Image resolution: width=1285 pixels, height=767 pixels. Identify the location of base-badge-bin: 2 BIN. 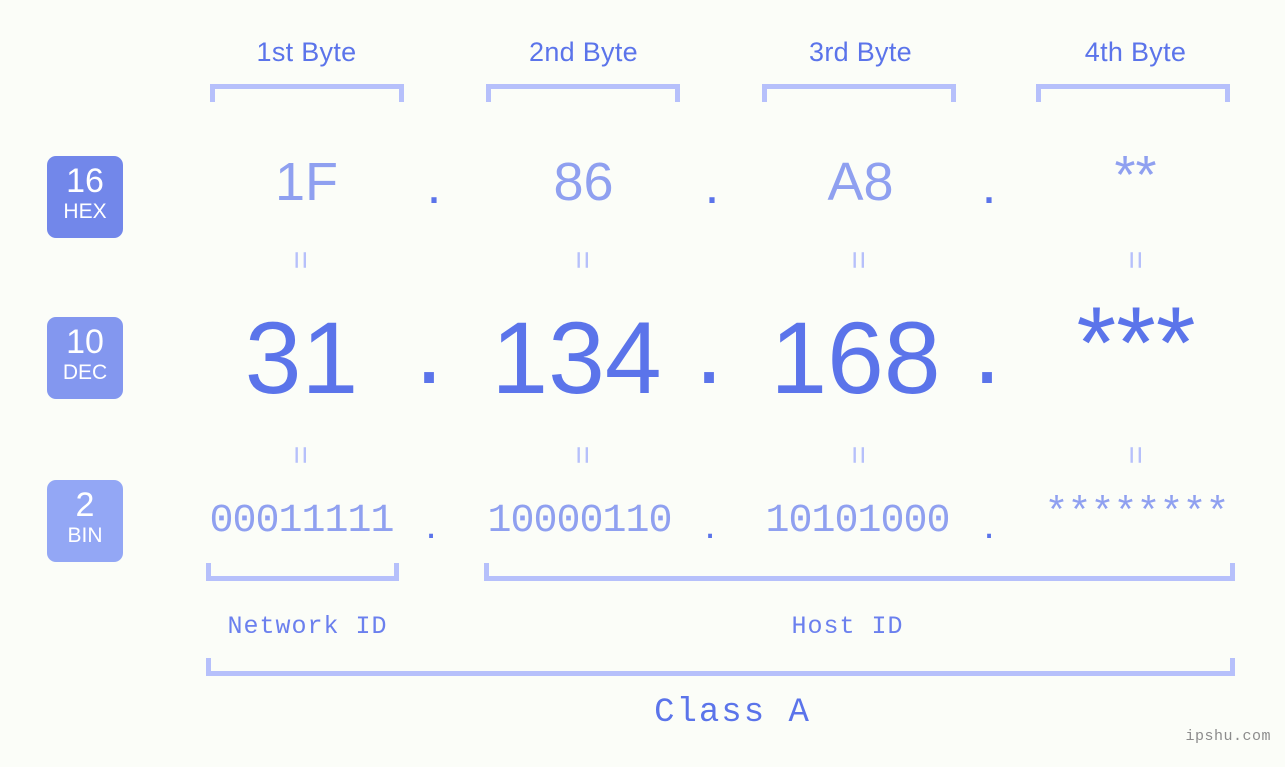
(85, 521).